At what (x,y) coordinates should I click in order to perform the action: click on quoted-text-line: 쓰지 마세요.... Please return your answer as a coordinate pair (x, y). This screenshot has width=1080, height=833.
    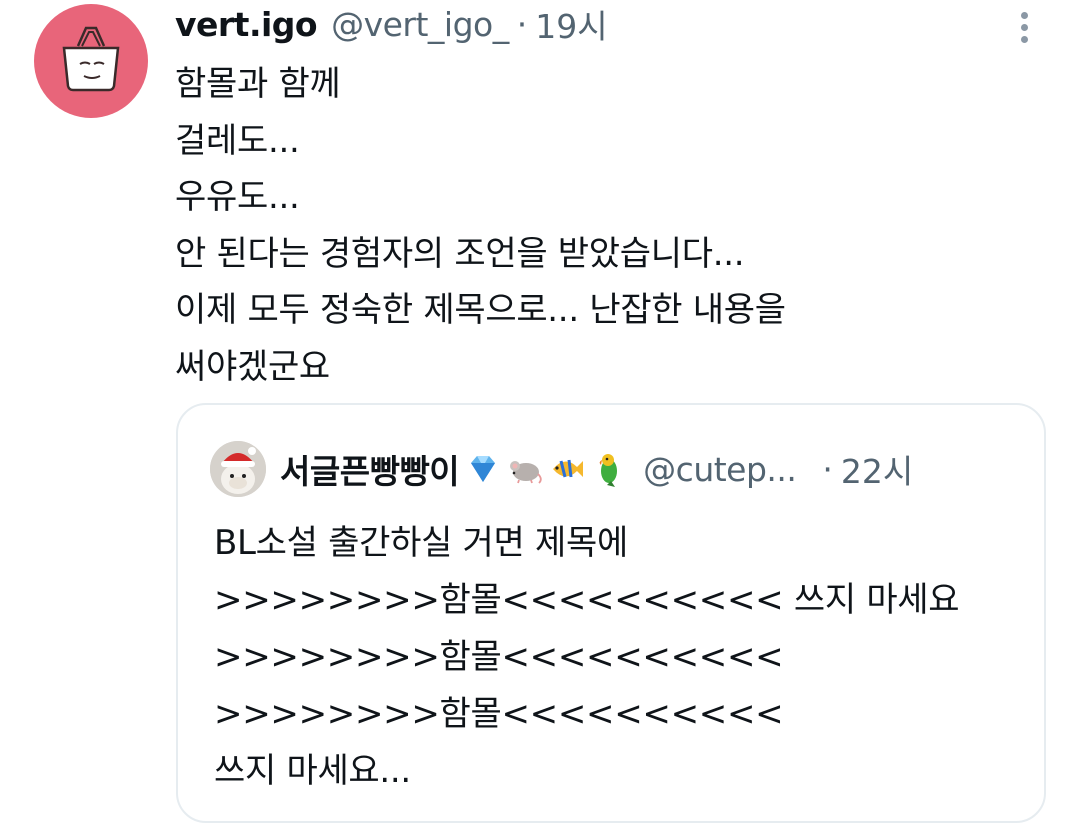
    Looking at the image, I should click on (312, 771).